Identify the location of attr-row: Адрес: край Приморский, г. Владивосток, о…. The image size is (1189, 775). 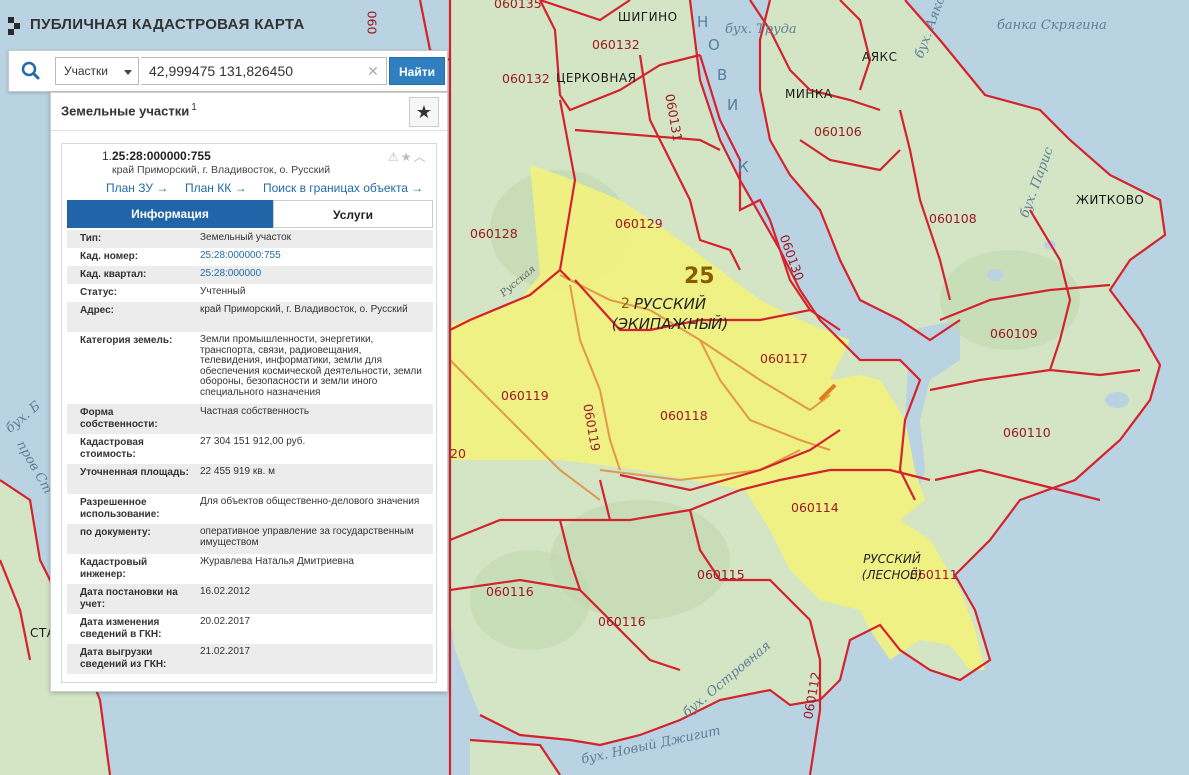
(250, 317).